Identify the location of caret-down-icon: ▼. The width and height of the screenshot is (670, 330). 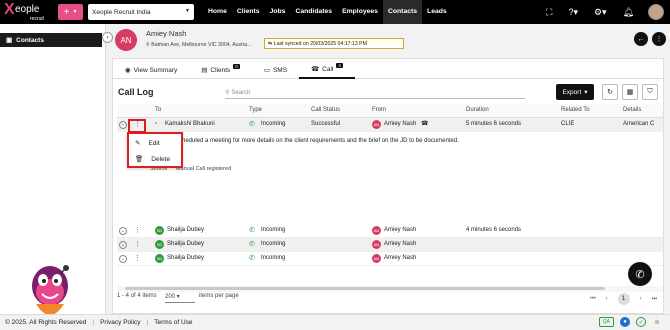
(187, 11).